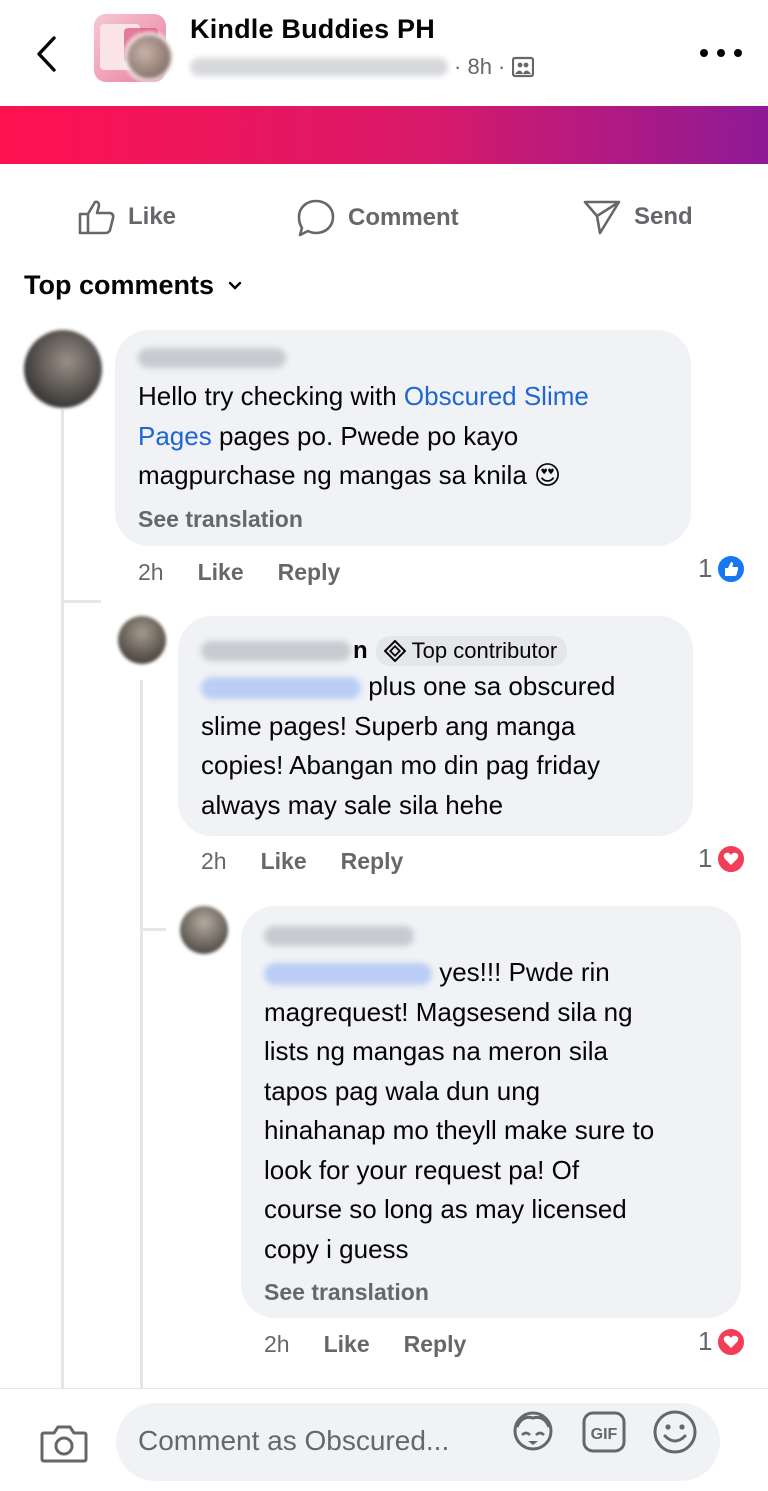 The width and height of the screenshot is (768, 1491). Describe the element at coordinates (319, 67) in the screenshot. I see `poster-name-redacted` at that location.